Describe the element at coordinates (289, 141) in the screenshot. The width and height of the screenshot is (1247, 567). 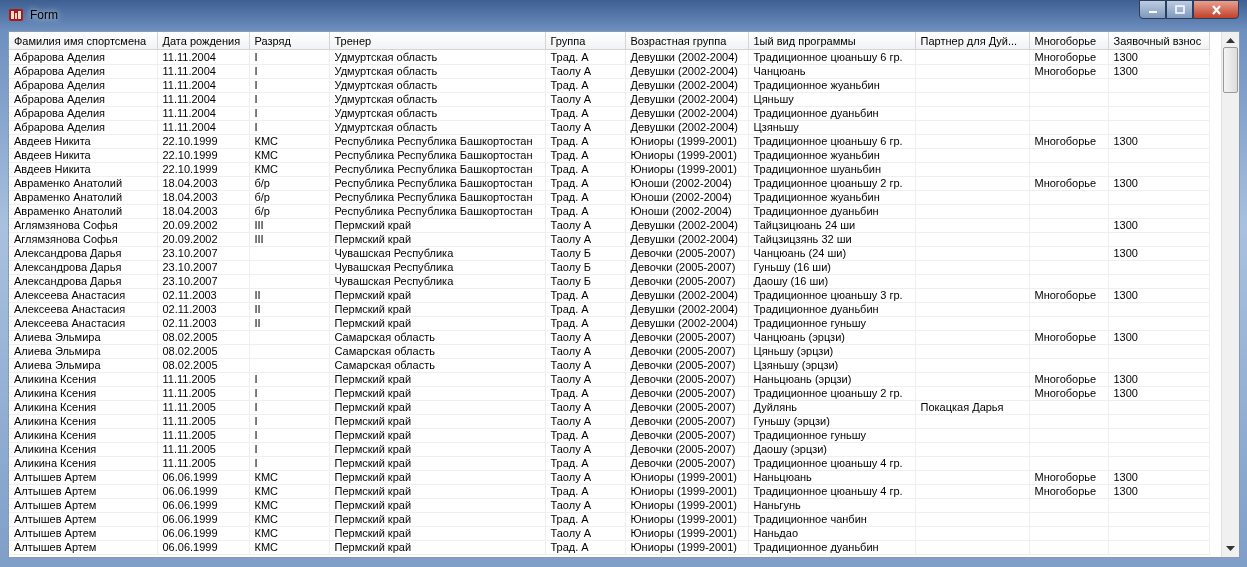
I see `table-cell: КМС` at that location.